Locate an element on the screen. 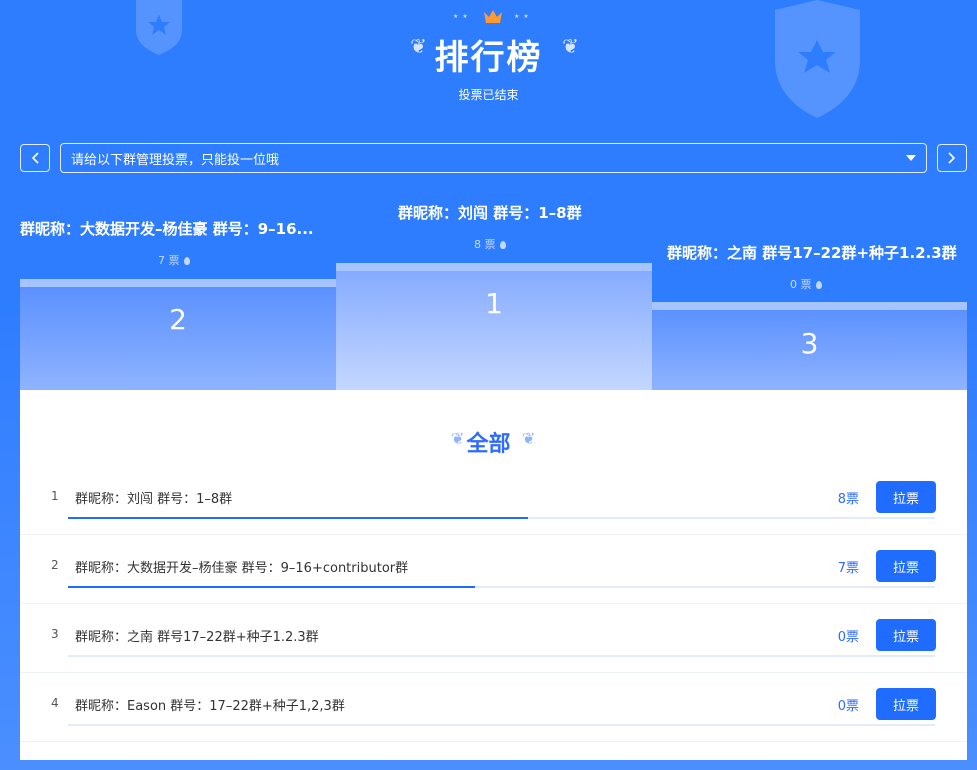  row-name: 群昵称：刘闯 群号：1–8群 is located at coordinates (154, 499).